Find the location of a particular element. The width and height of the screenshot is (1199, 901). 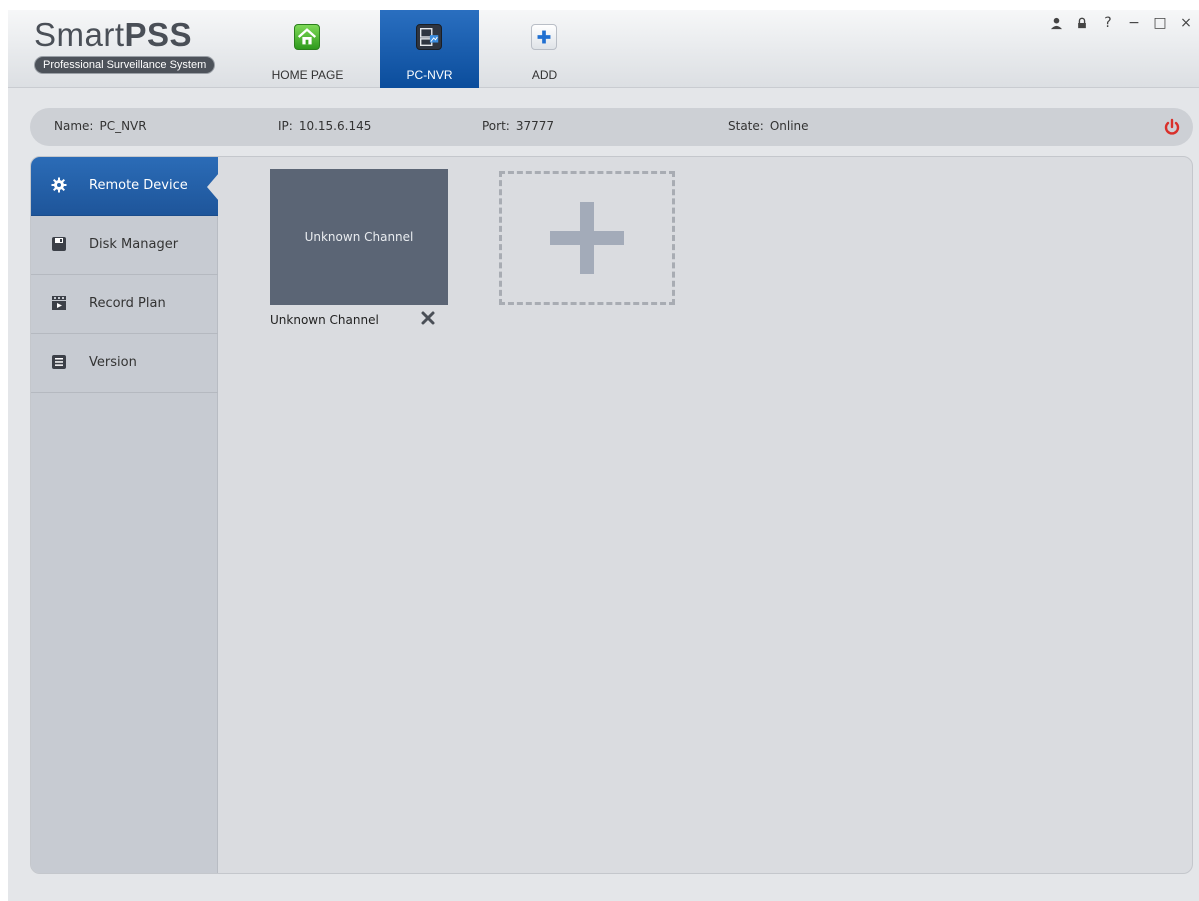

tab-label: HOME PAGE is located at coordinates (307, 75).